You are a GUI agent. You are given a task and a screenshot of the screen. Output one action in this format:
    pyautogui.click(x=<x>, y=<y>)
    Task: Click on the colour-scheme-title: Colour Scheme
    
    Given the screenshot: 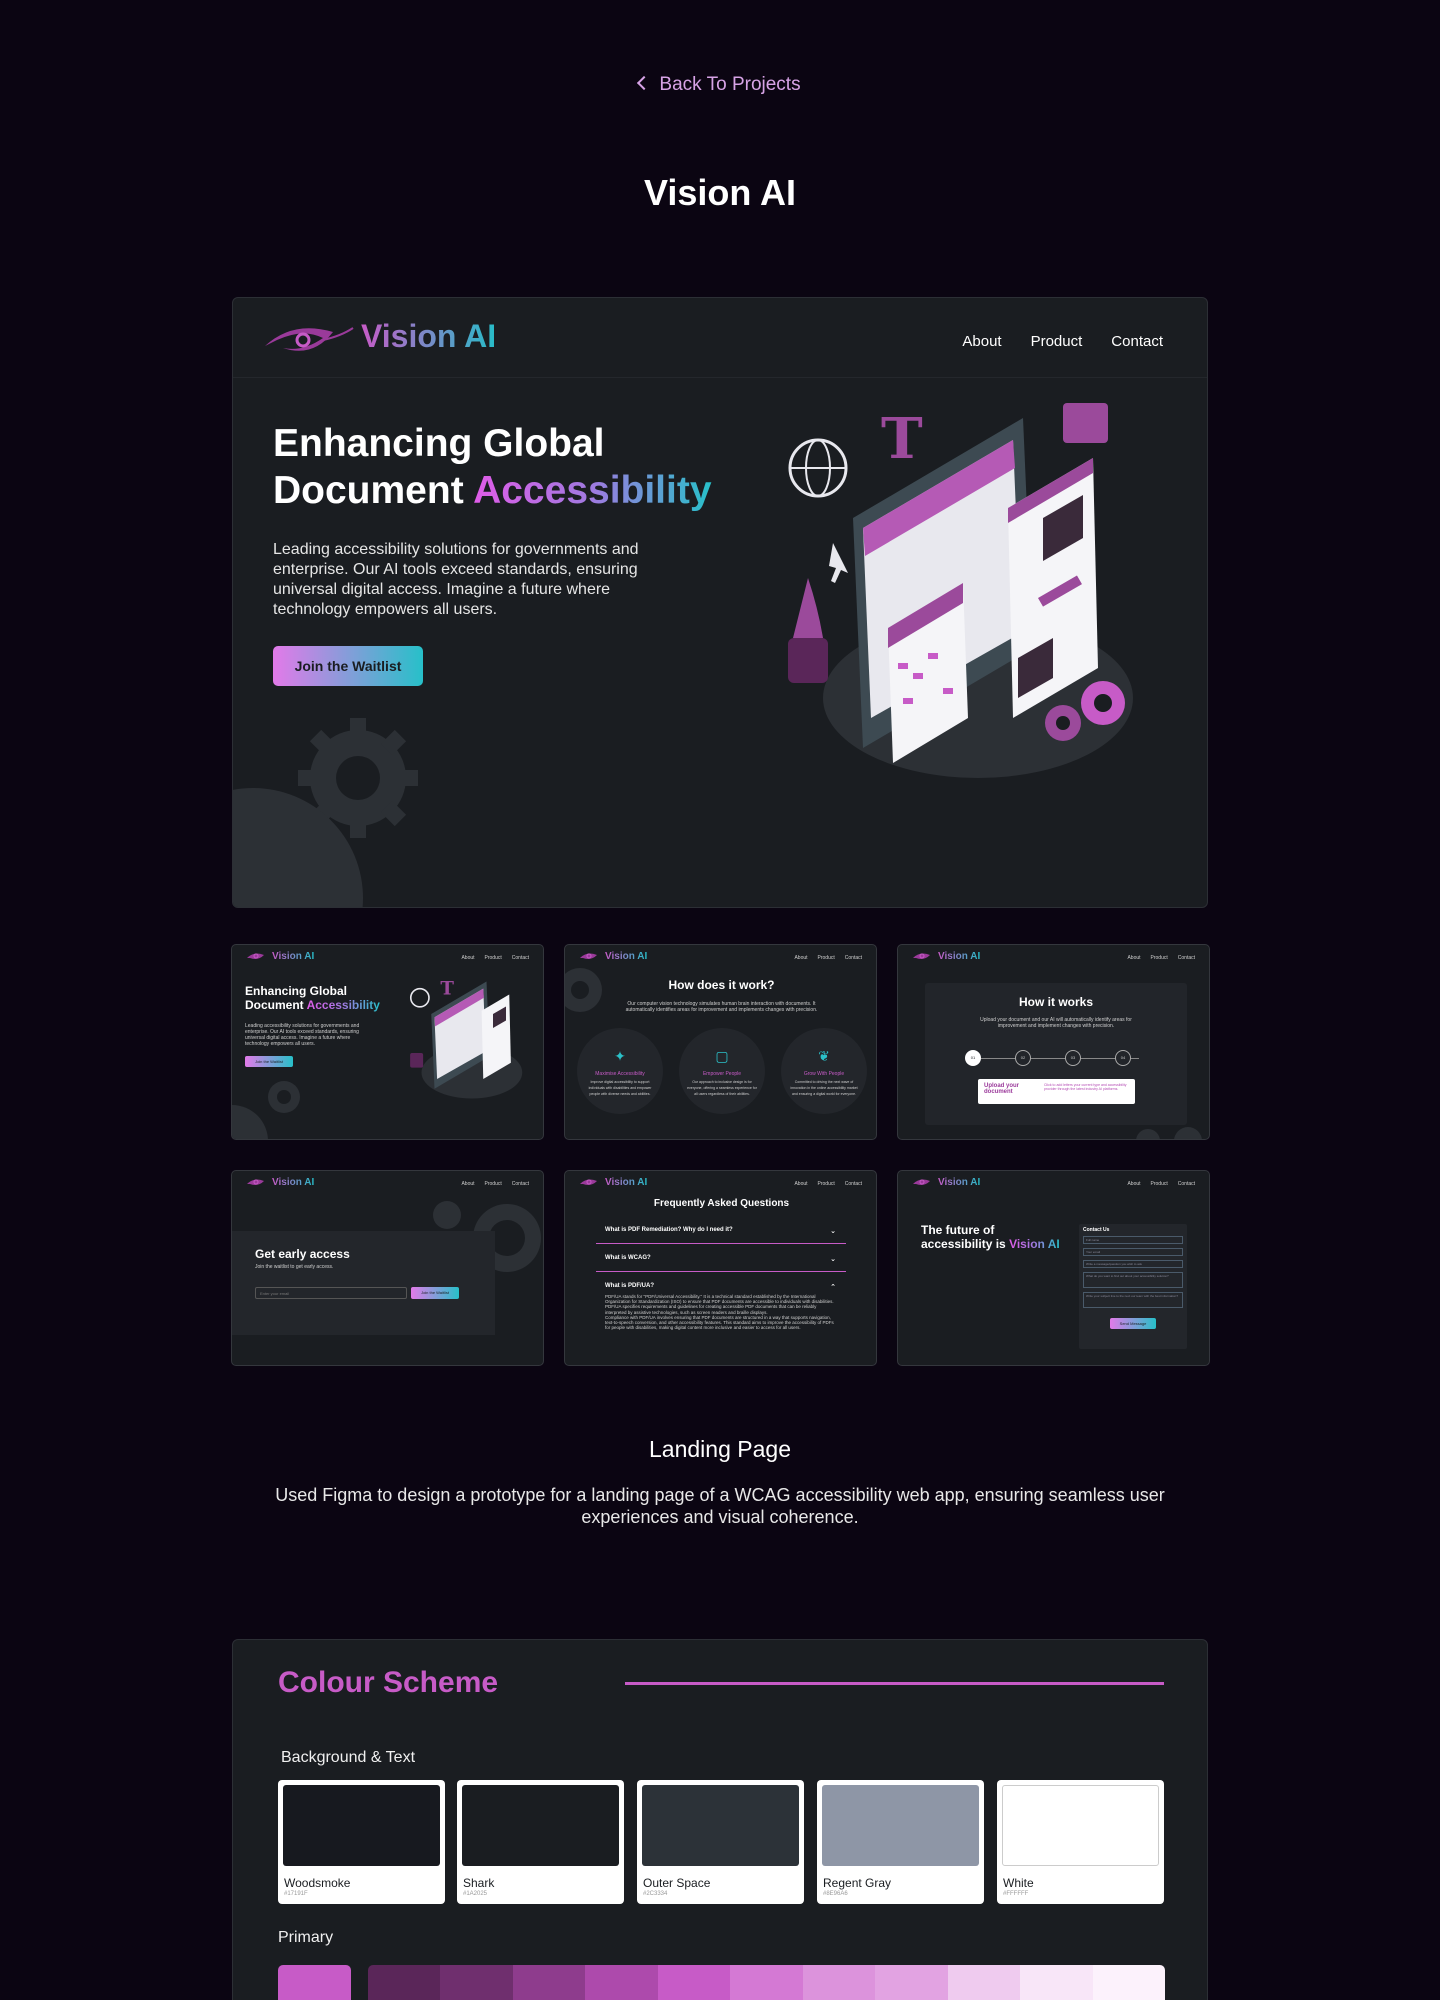 What is the action you would take?
    pyautogui.click(x=388, y=1682)
    